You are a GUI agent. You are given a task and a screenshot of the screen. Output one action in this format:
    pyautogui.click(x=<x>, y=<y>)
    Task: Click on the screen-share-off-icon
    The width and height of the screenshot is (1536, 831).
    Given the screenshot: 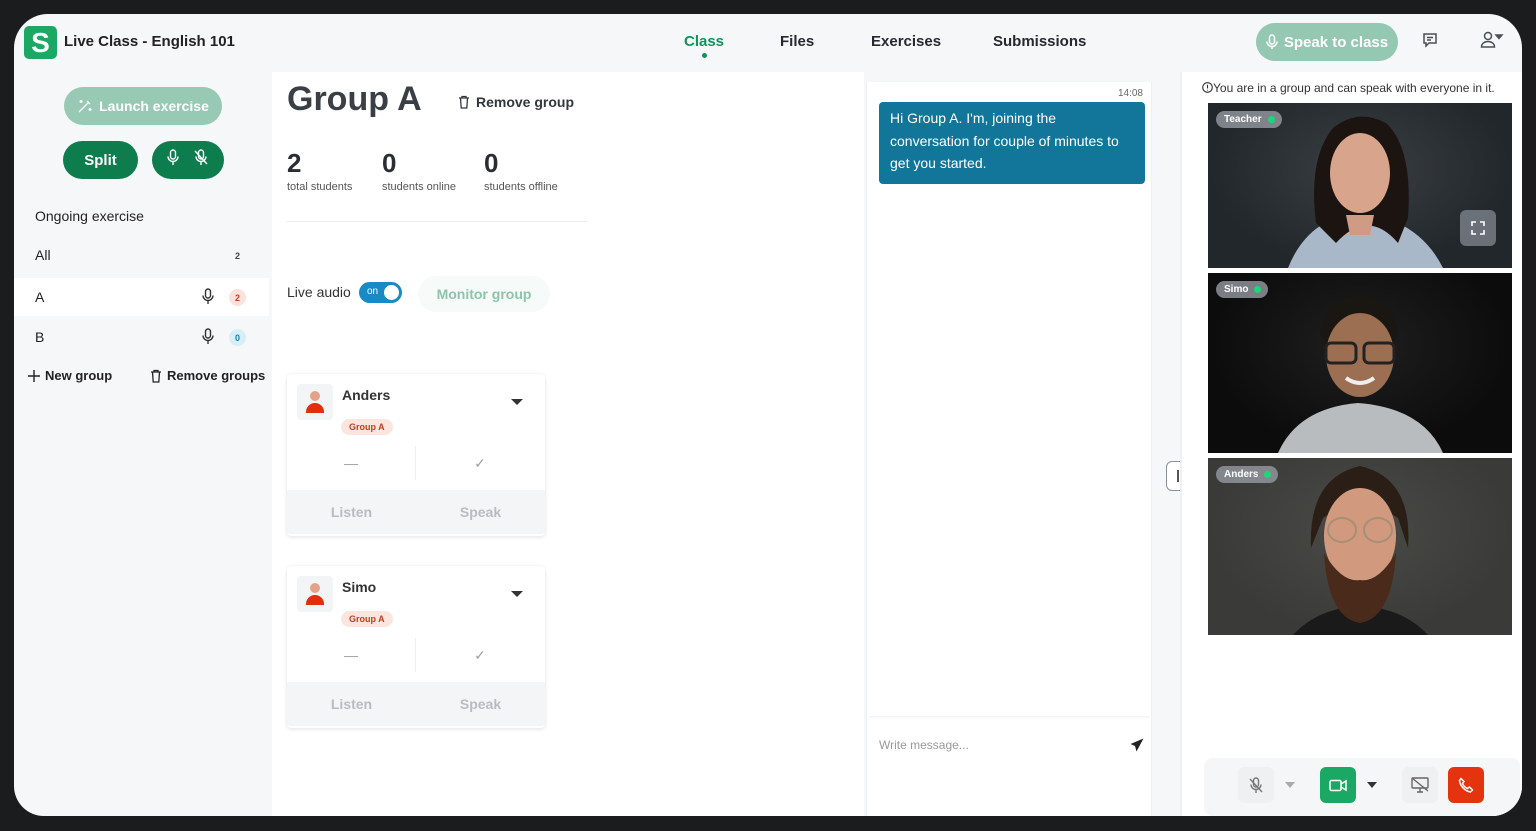 What is the action you would take?
    pyautogui.click(x=1420, y=785)
    